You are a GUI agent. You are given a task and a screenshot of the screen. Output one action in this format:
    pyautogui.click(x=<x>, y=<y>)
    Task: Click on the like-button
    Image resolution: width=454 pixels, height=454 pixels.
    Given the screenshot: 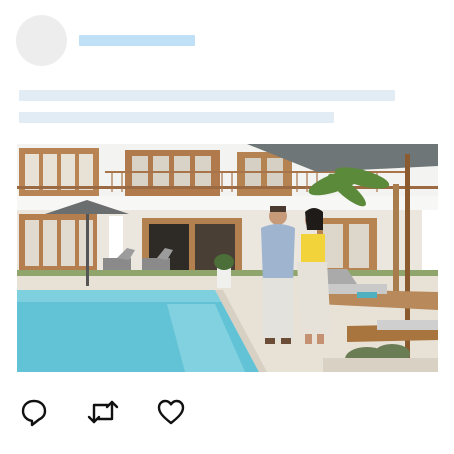 What is the action you would take?
    pyautogui.click(x=171, y=412)
    